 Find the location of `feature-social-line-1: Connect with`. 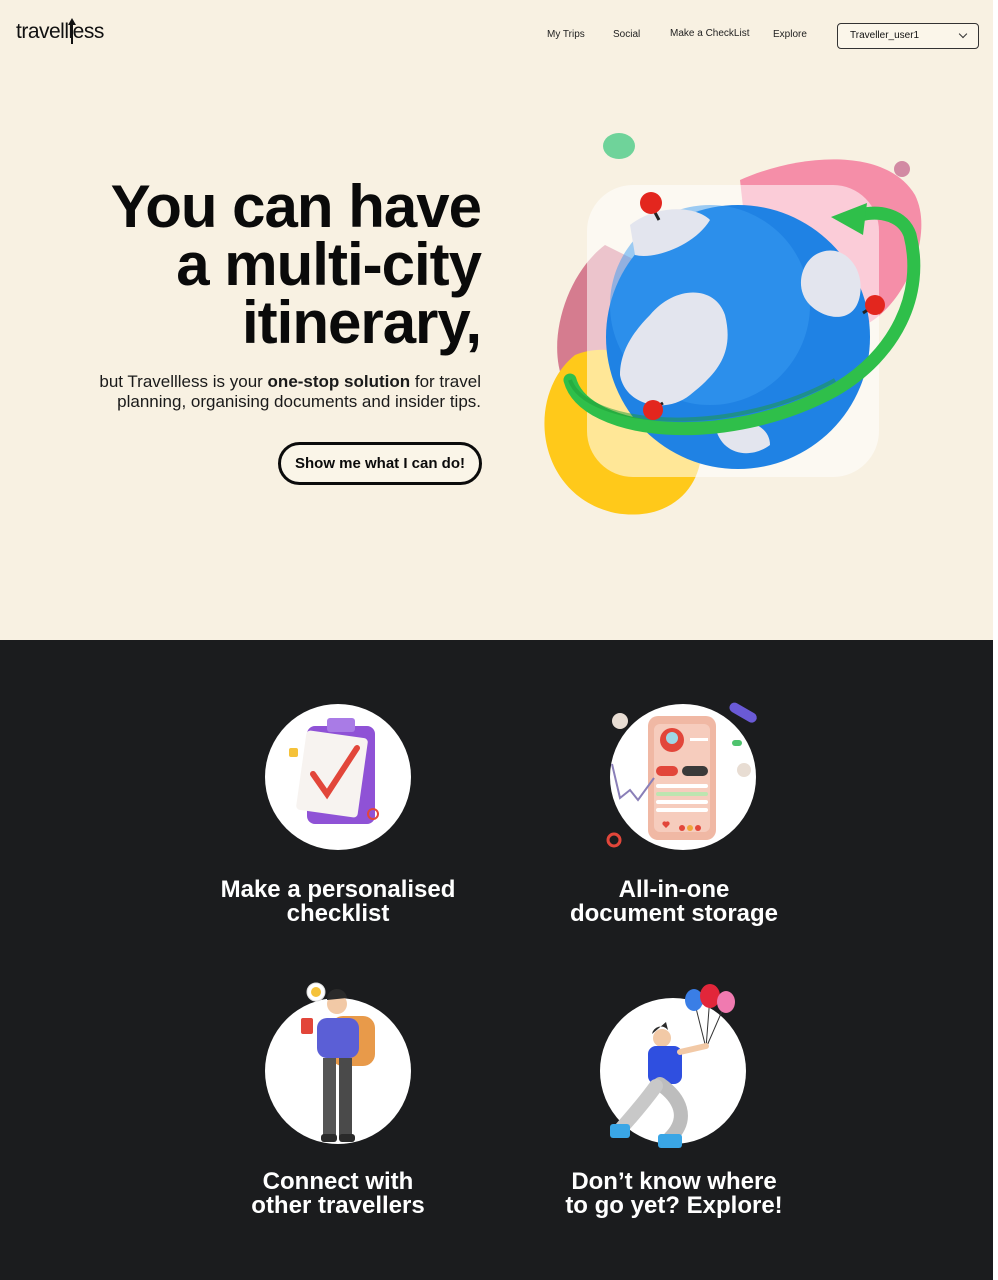

feature-social-line-1: Connect with is located at coordinates (338, 1181).